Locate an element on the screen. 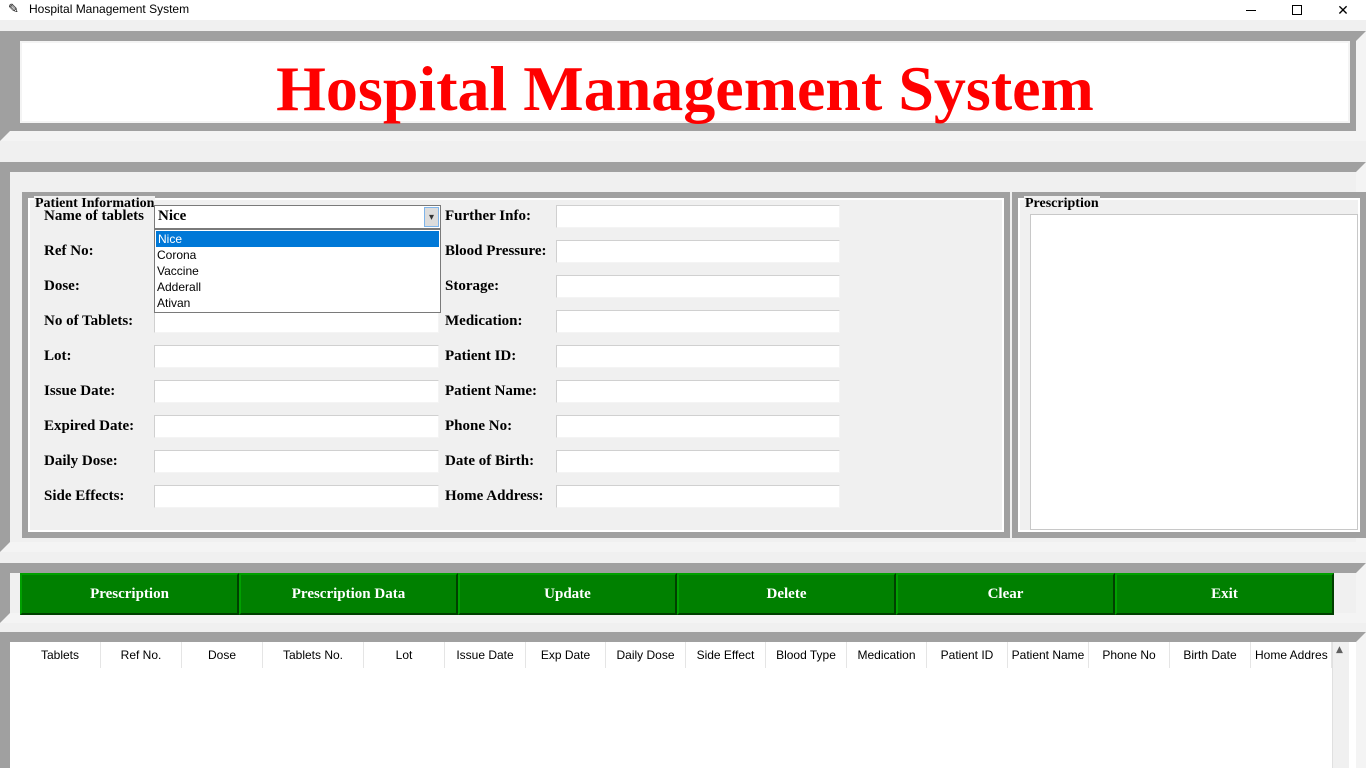 The image size is (1366, 768). dose-label: Dose: is located at coordinates (62, 286).